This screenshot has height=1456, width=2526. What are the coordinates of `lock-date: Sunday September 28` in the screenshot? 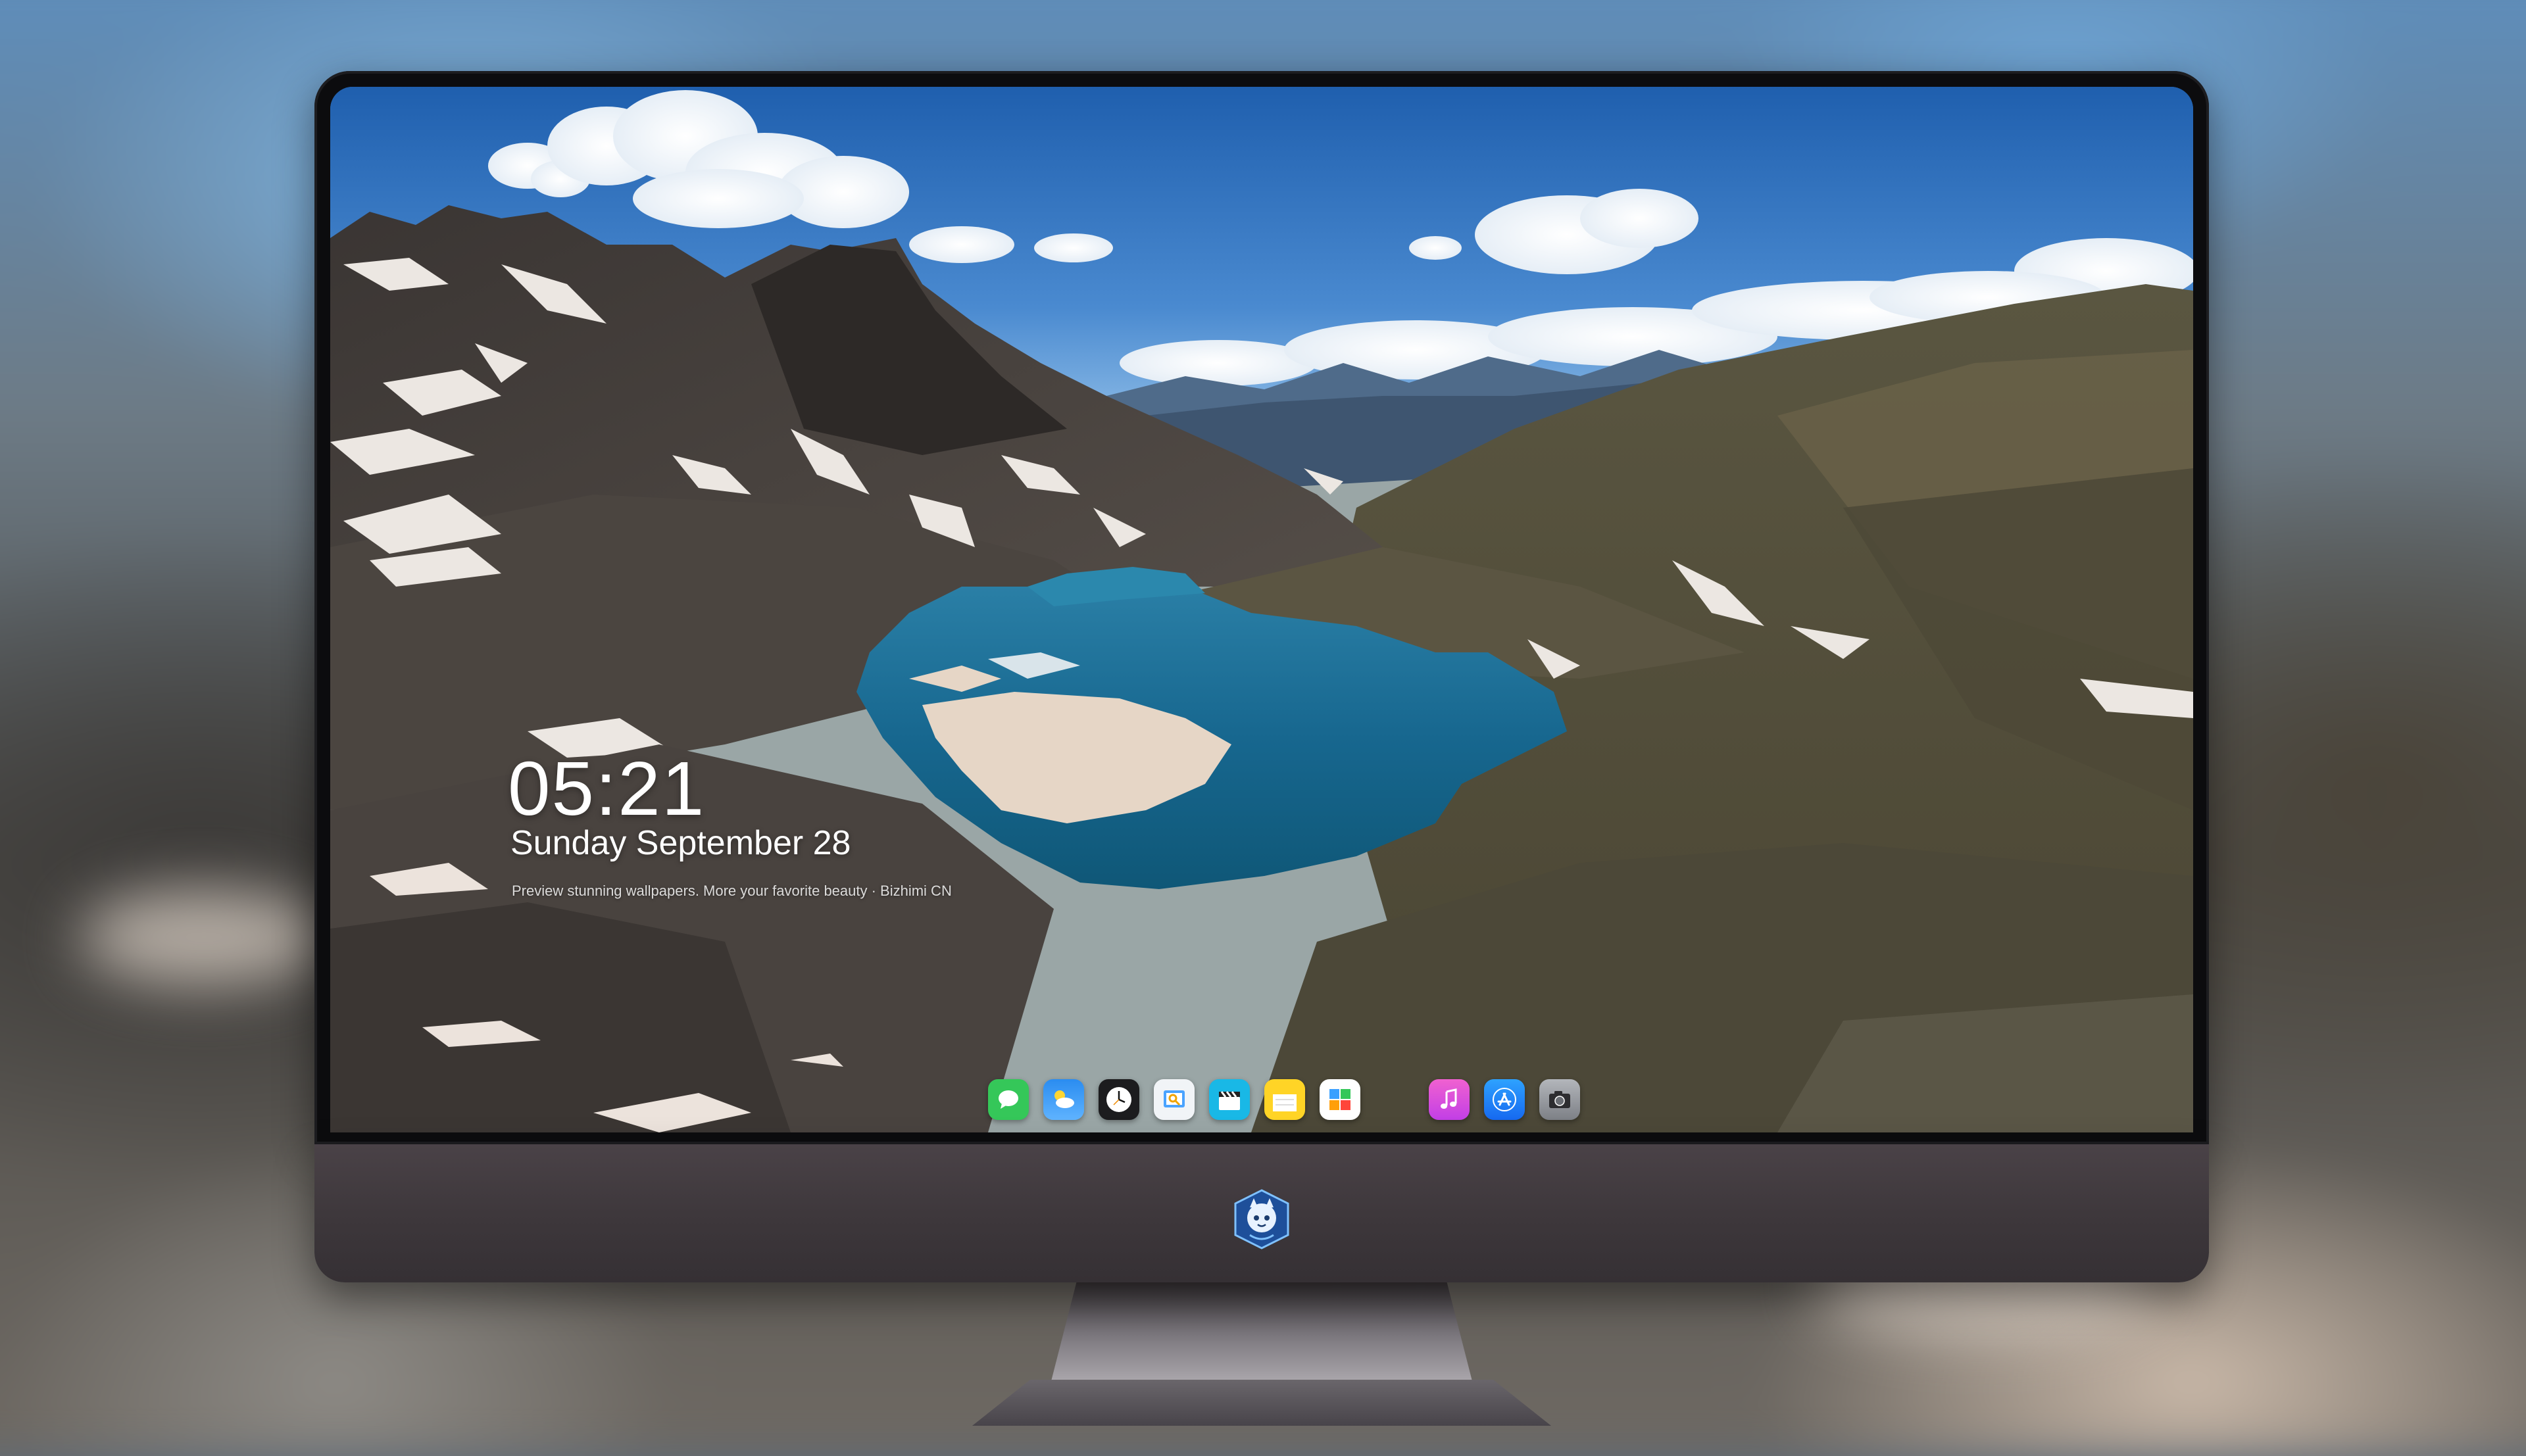 It's located at (680, 843).